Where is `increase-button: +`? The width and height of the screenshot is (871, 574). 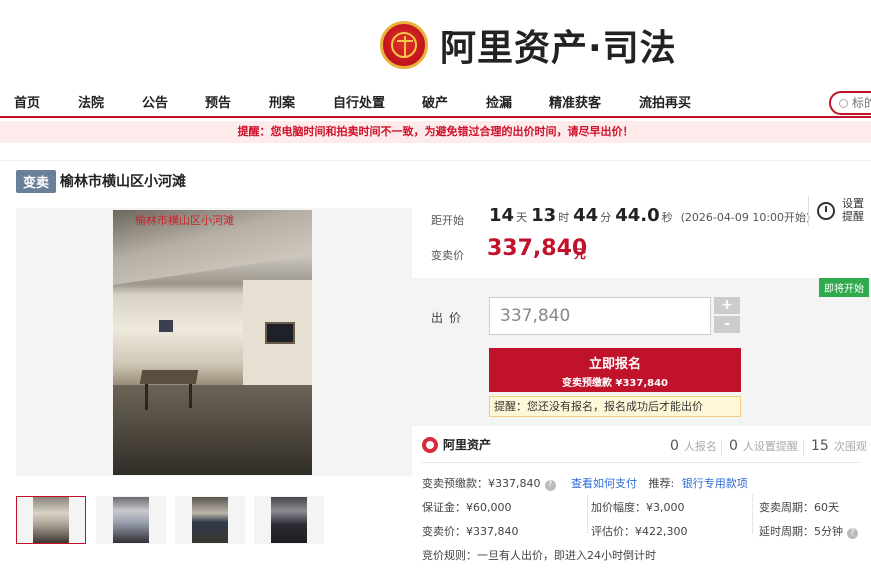 increase-button: + is located at coordinates (727, 305).